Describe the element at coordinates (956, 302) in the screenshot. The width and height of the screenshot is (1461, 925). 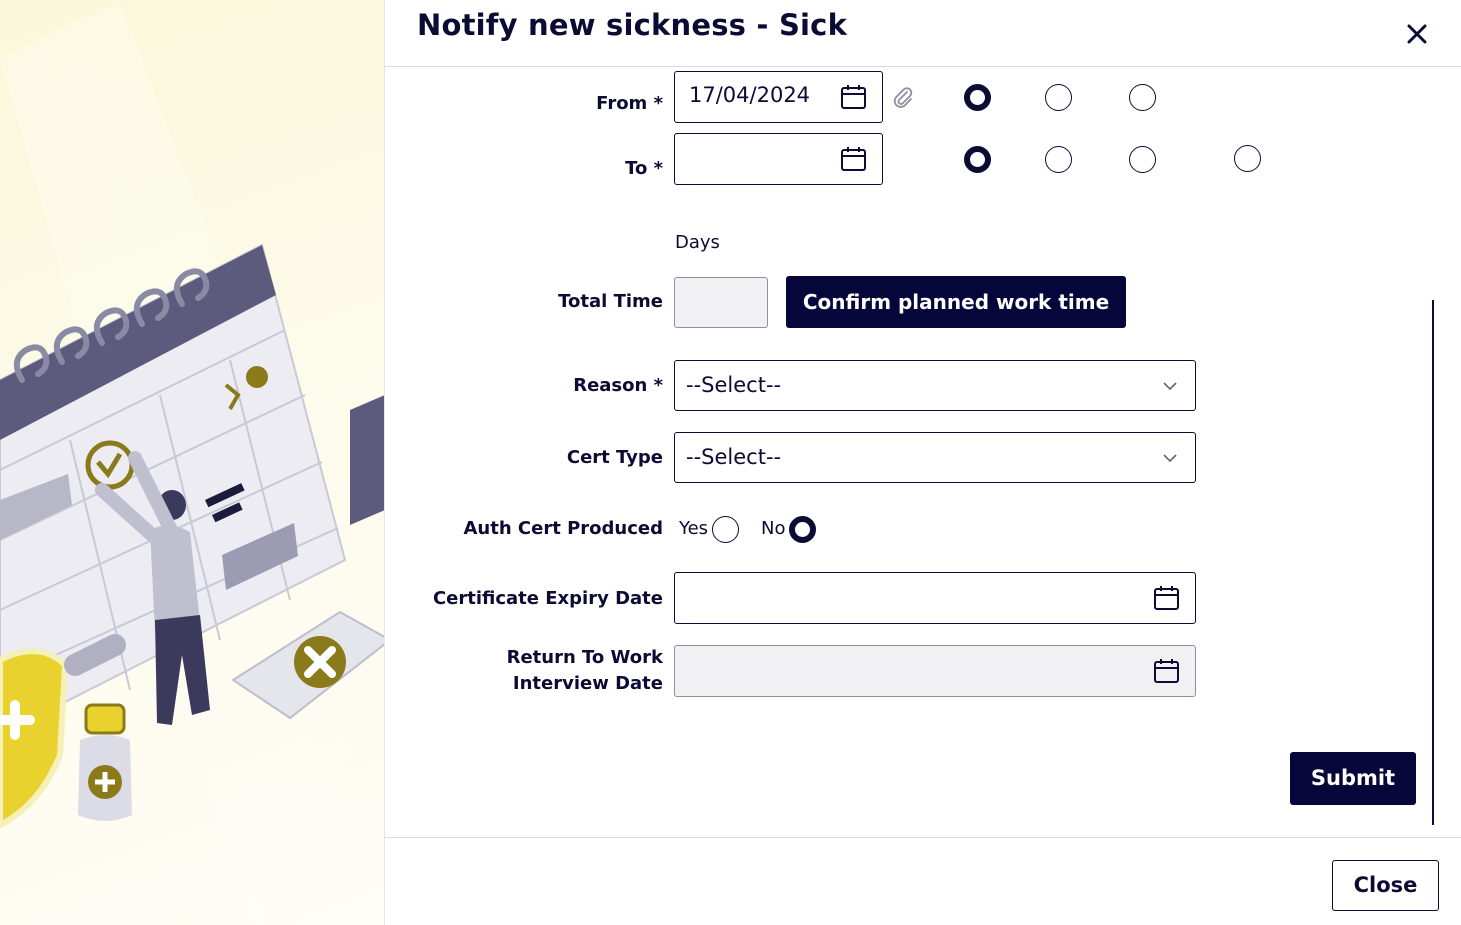
I see `confirm-planned-work-time-button: Confirm planned work time` at that location.